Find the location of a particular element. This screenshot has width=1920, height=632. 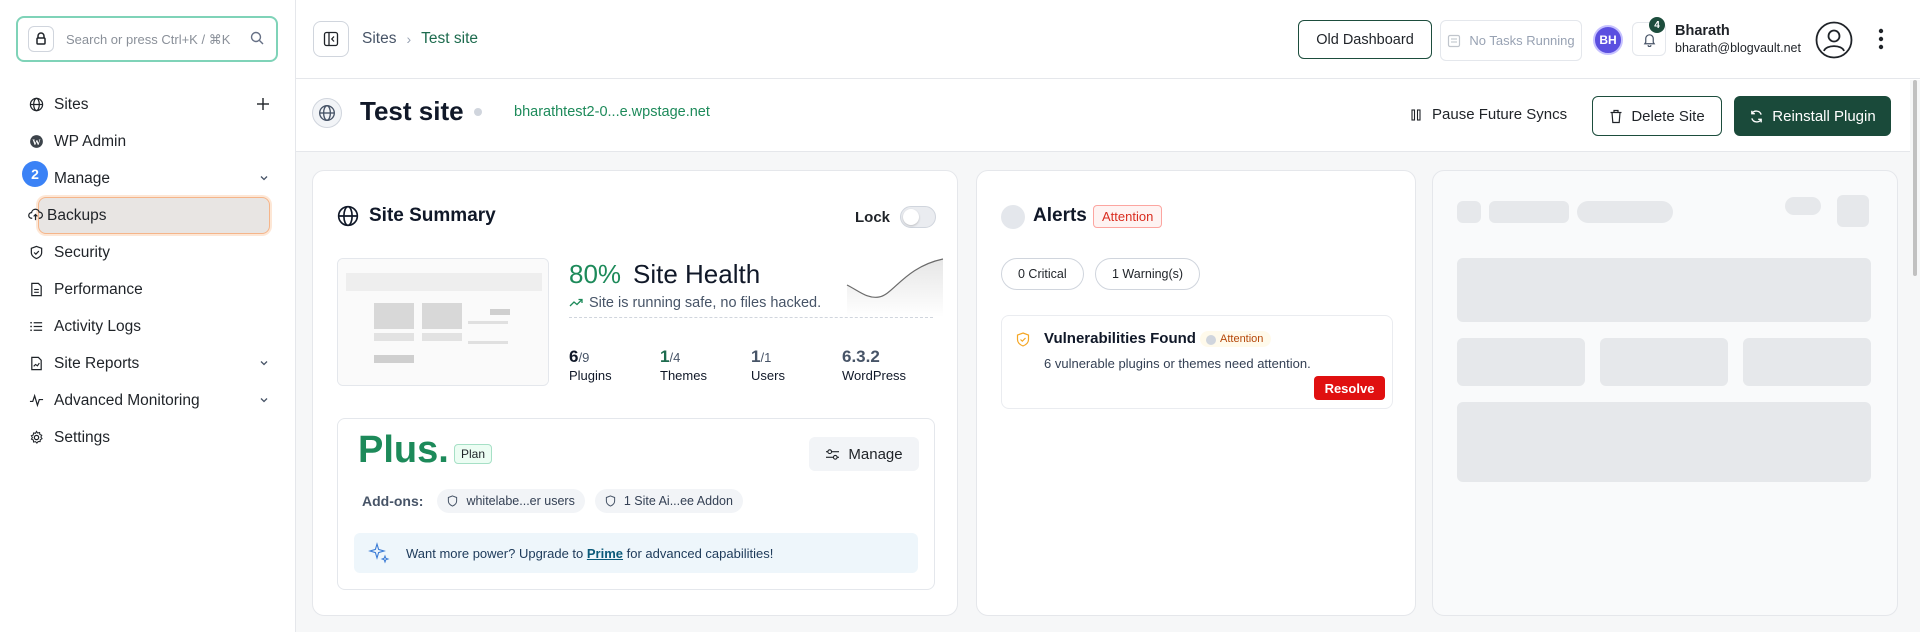

sidebar-item-label: Backups is located at coordinates (77, 215).